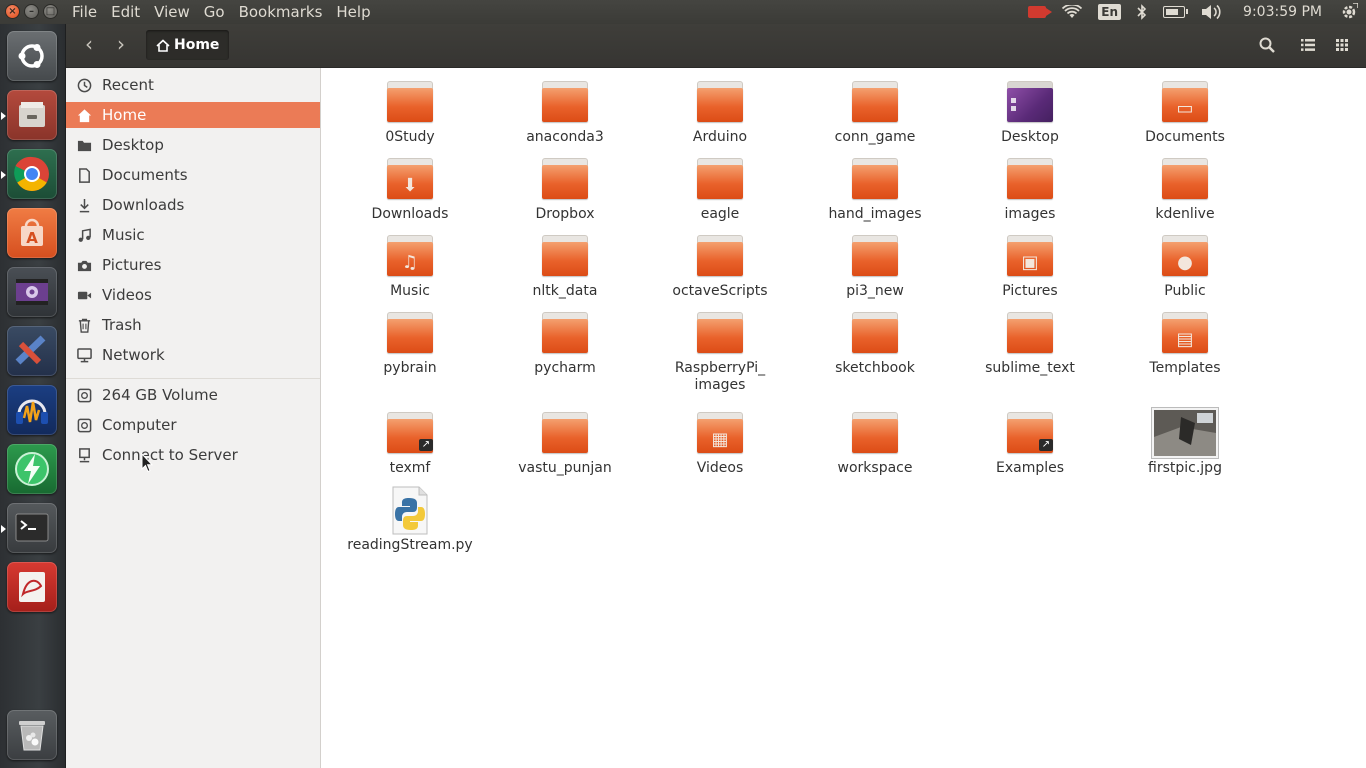 The height and width of the screenshot is (768, 1366). I want to click on trash-bin-icon, so click(32, 735).